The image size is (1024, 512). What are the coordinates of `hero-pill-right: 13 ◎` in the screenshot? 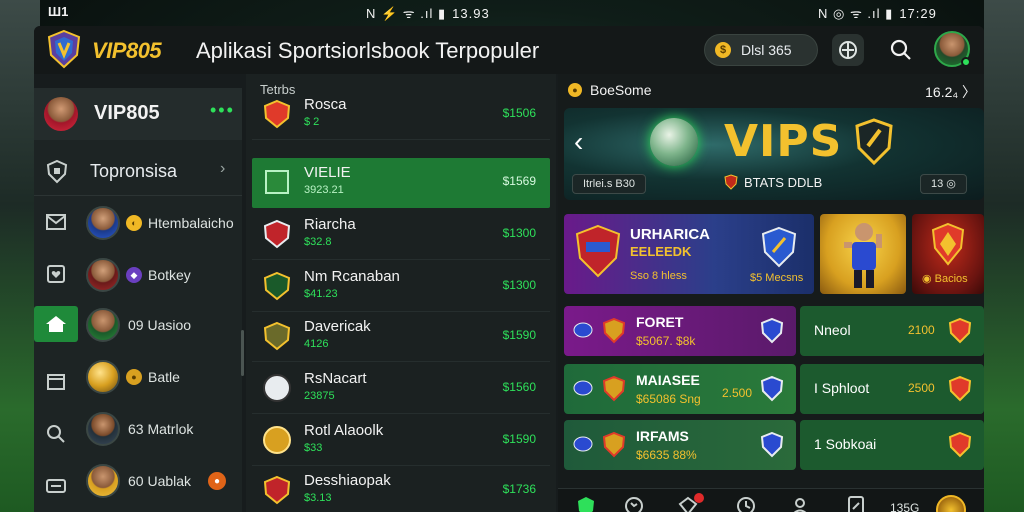 It's located at (943, 184).